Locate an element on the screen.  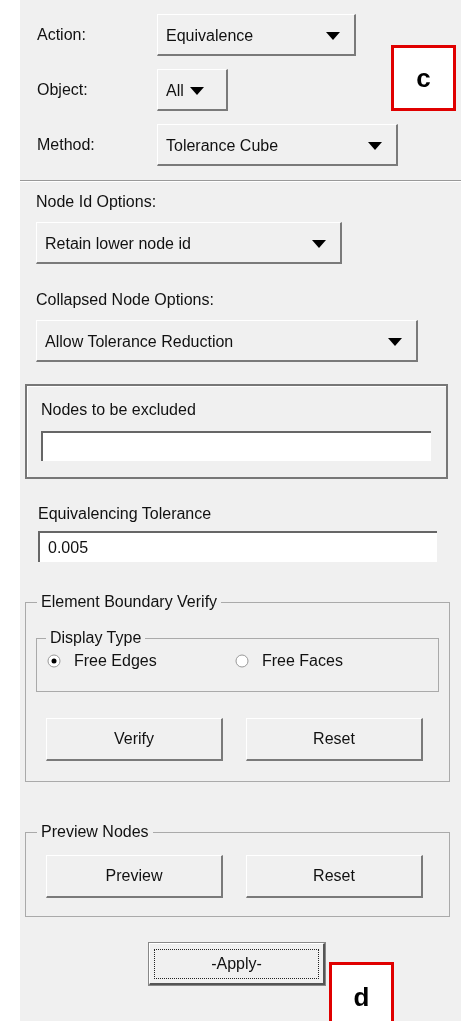
push-button: Preview is located at coordinates (134, 876).